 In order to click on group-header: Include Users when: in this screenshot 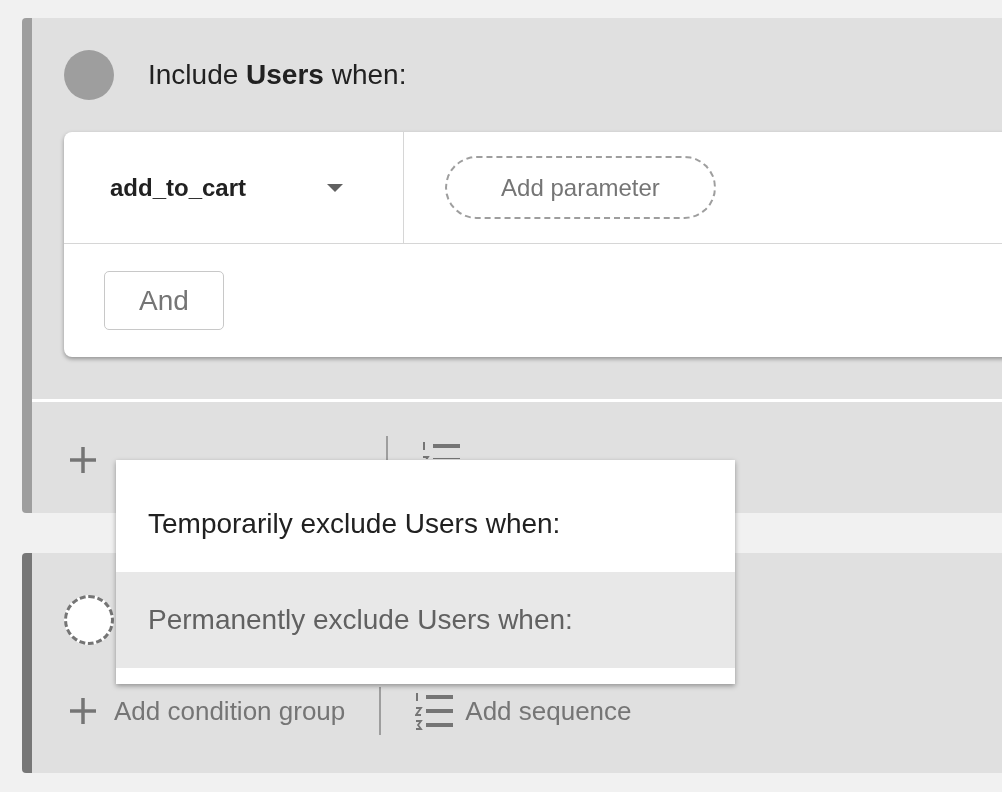, I will do `click(277, 75)`.